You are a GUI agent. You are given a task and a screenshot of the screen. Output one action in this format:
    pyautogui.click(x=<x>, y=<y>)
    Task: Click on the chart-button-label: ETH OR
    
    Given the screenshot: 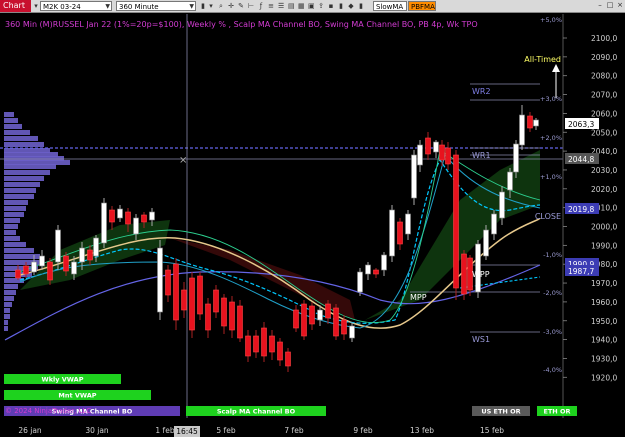 What is the action you would take?
    pyautogui.click(x=556, y=412)
    